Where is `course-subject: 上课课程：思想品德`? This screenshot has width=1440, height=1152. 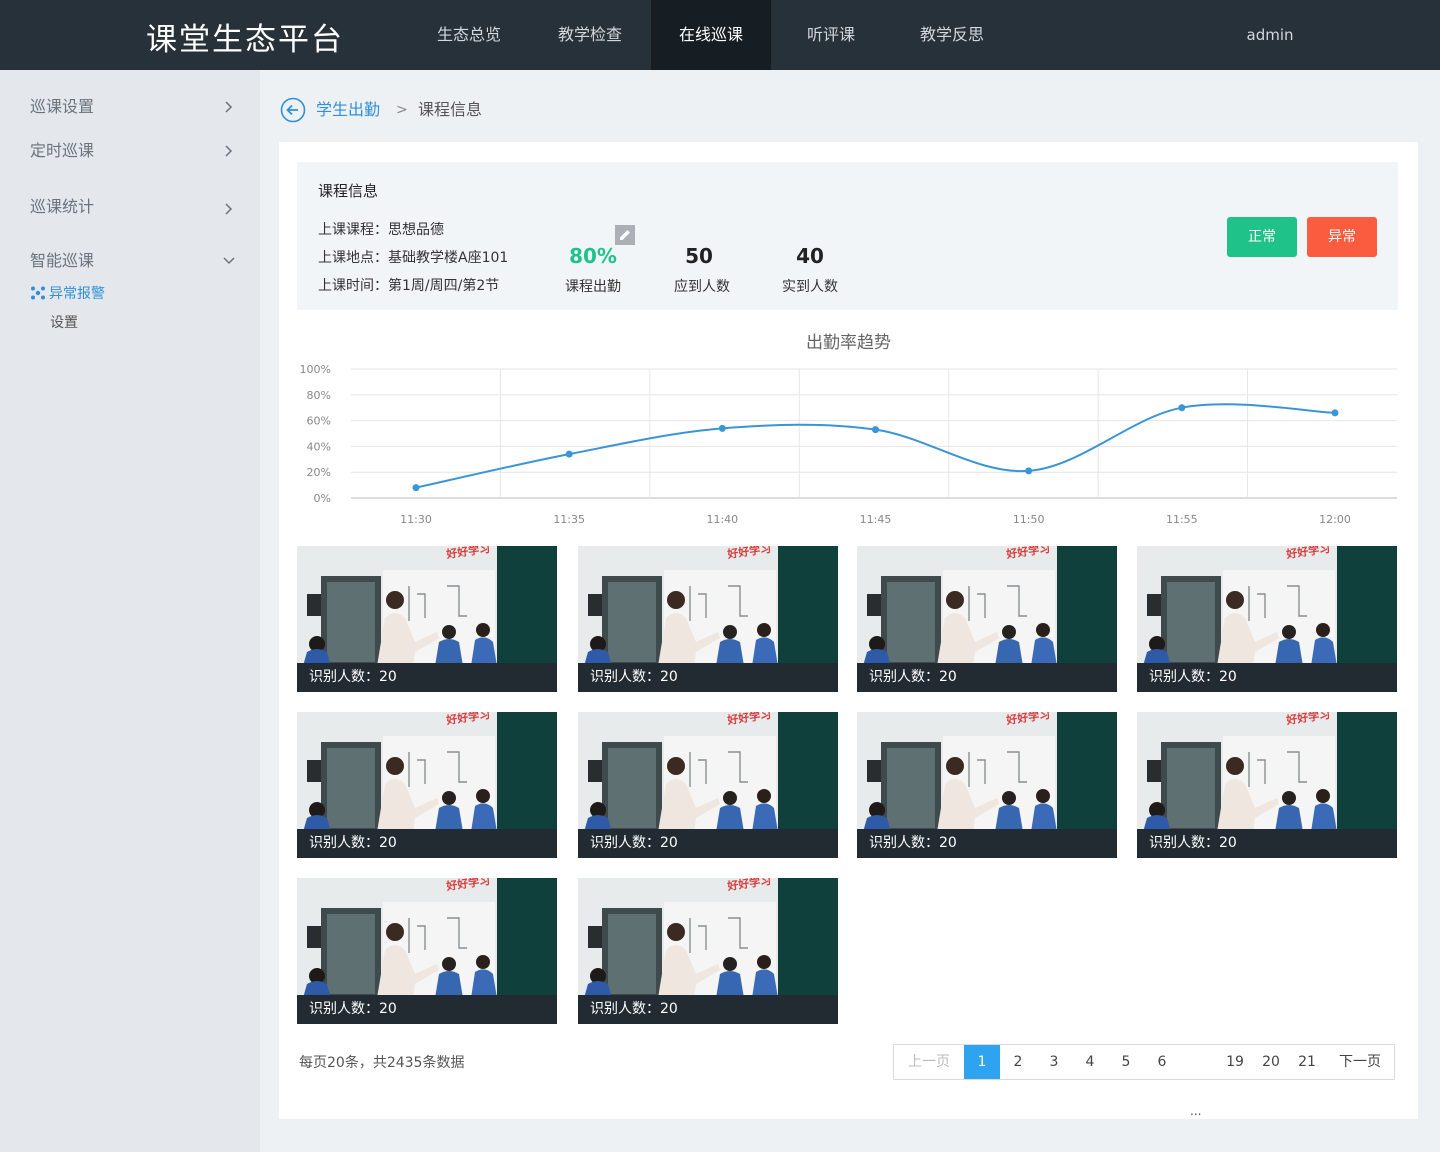
course-subject: 上课课程：思想品德 is located at coordinates (381, 230).